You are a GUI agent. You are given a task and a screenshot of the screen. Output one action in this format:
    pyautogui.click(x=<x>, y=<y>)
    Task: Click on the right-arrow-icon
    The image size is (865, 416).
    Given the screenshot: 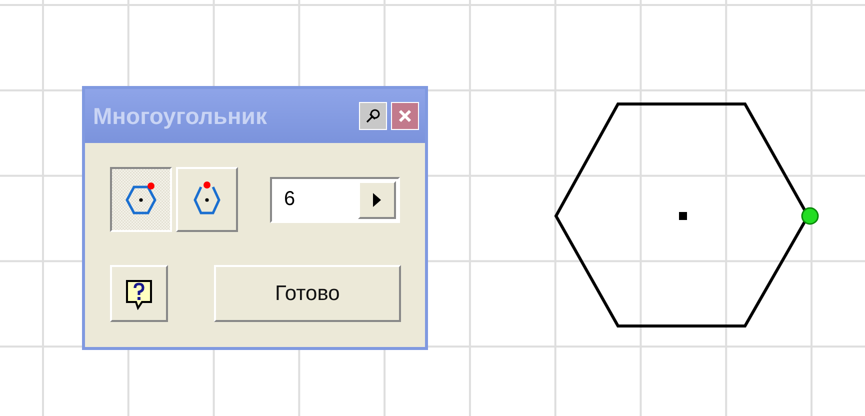 What is the action you would take?
    pyautogui.click(x=377, y=199)
    